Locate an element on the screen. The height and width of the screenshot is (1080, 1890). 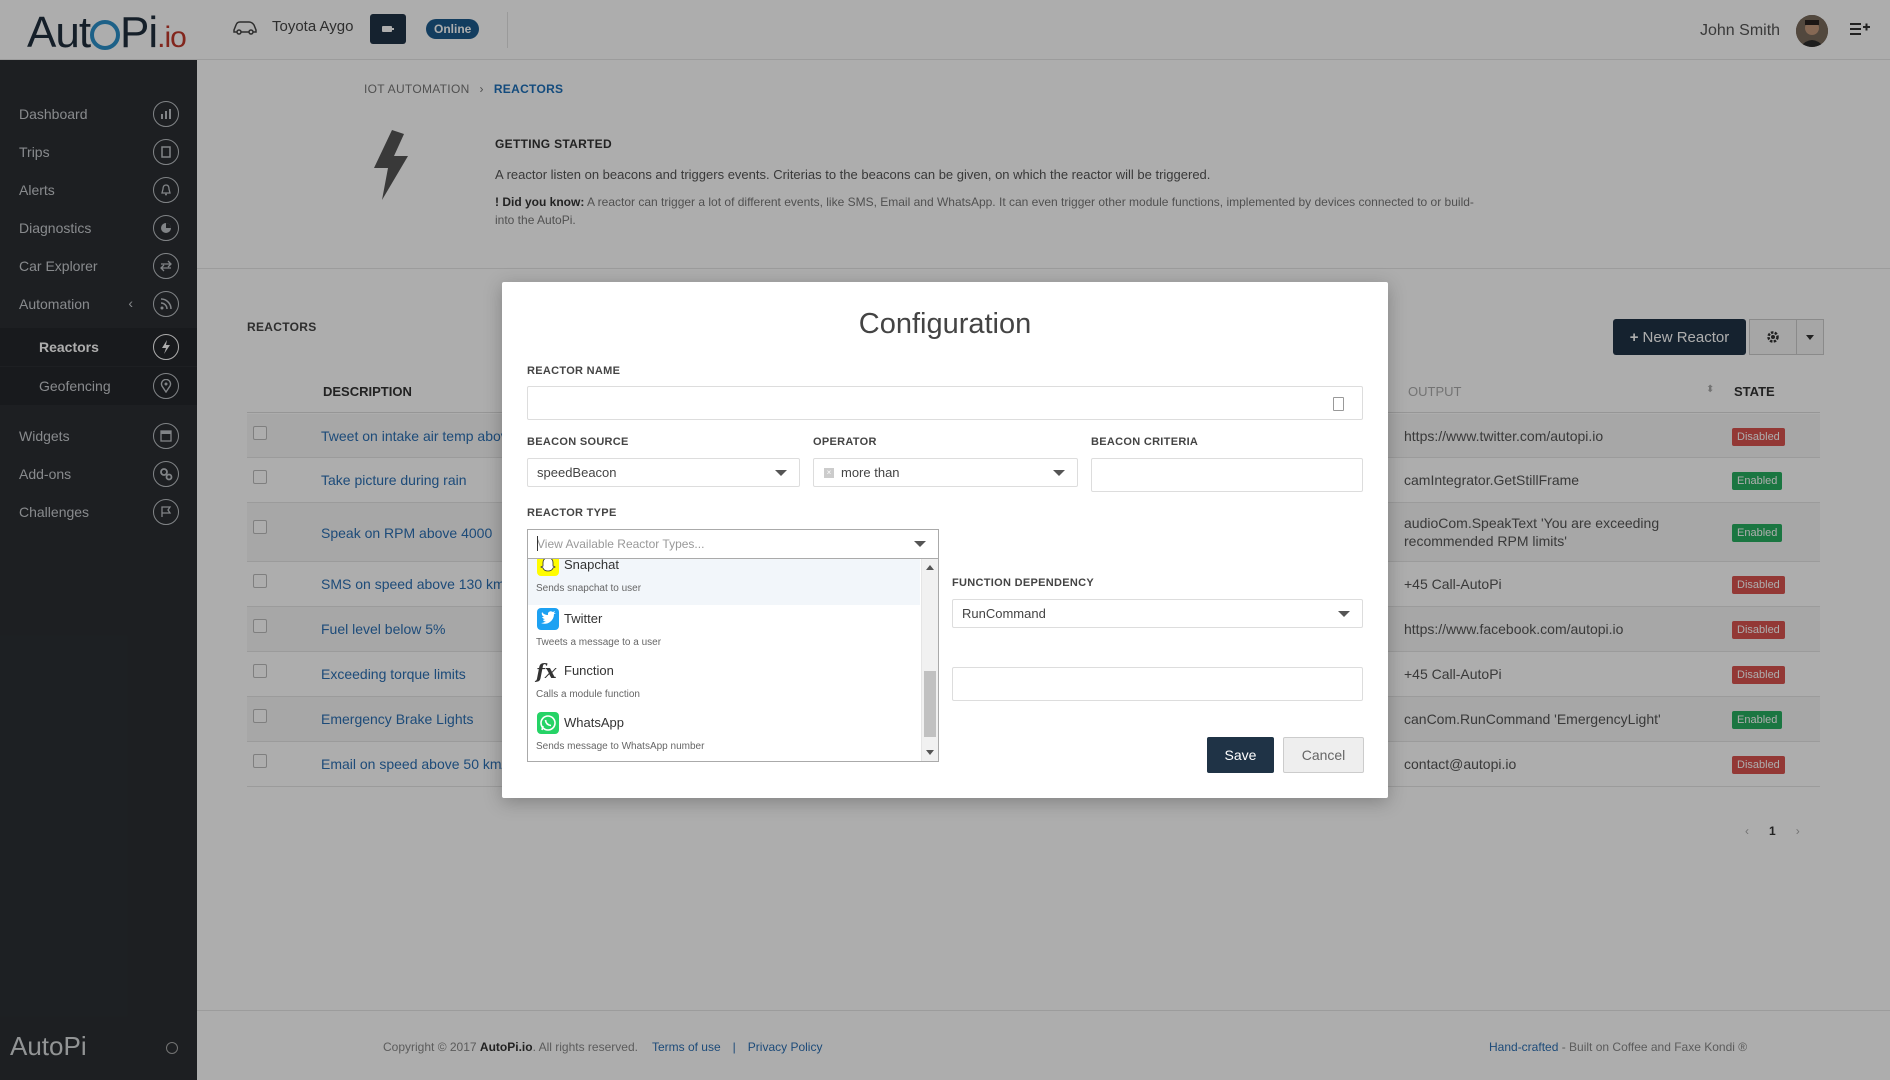
scrollbar-thumb is located at coordinates (930, 704).